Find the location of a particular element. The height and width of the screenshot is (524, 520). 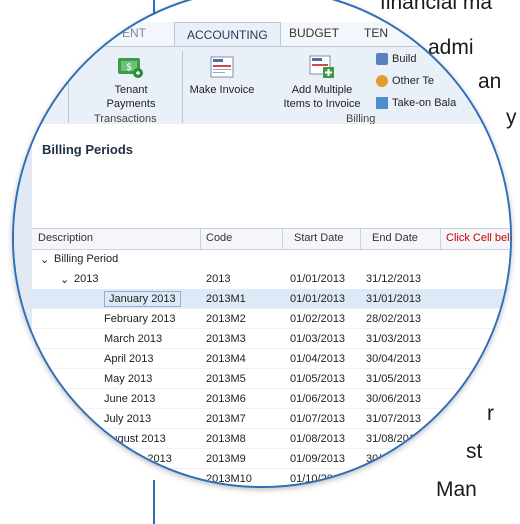

tenant-payments-button: $ Tenant Payments is located at coordinates (131, 83).